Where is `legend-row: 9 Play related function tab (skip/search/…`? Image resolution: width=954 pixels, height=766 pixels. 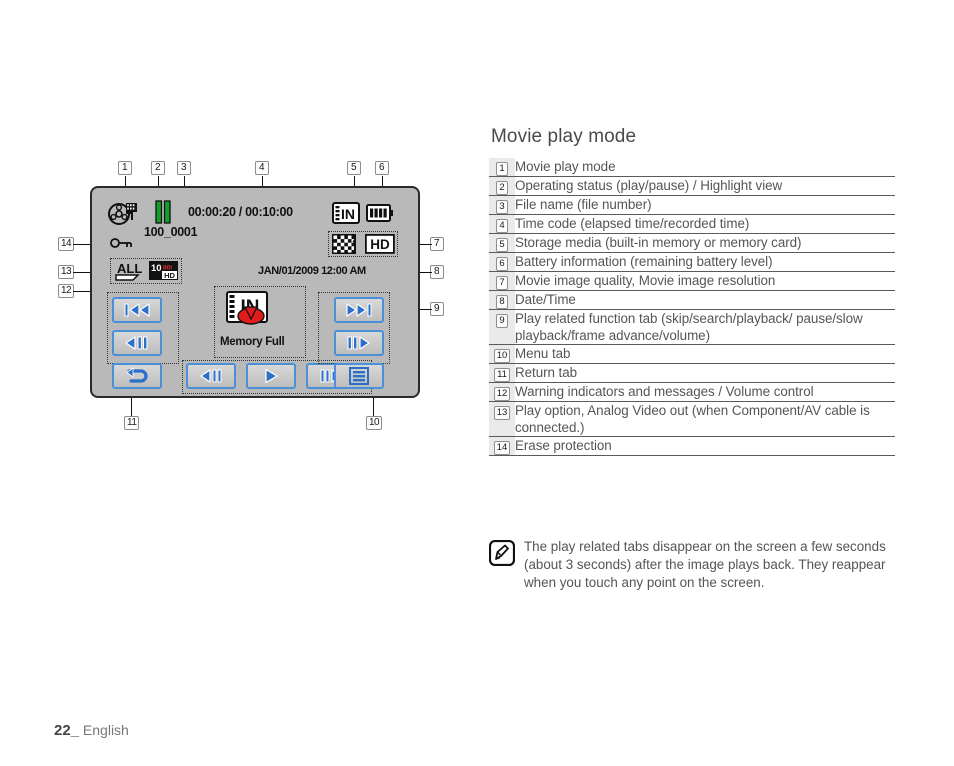
legend-row: 9 Play related function tab (skip/search/… is located at coordinates (692, 327).